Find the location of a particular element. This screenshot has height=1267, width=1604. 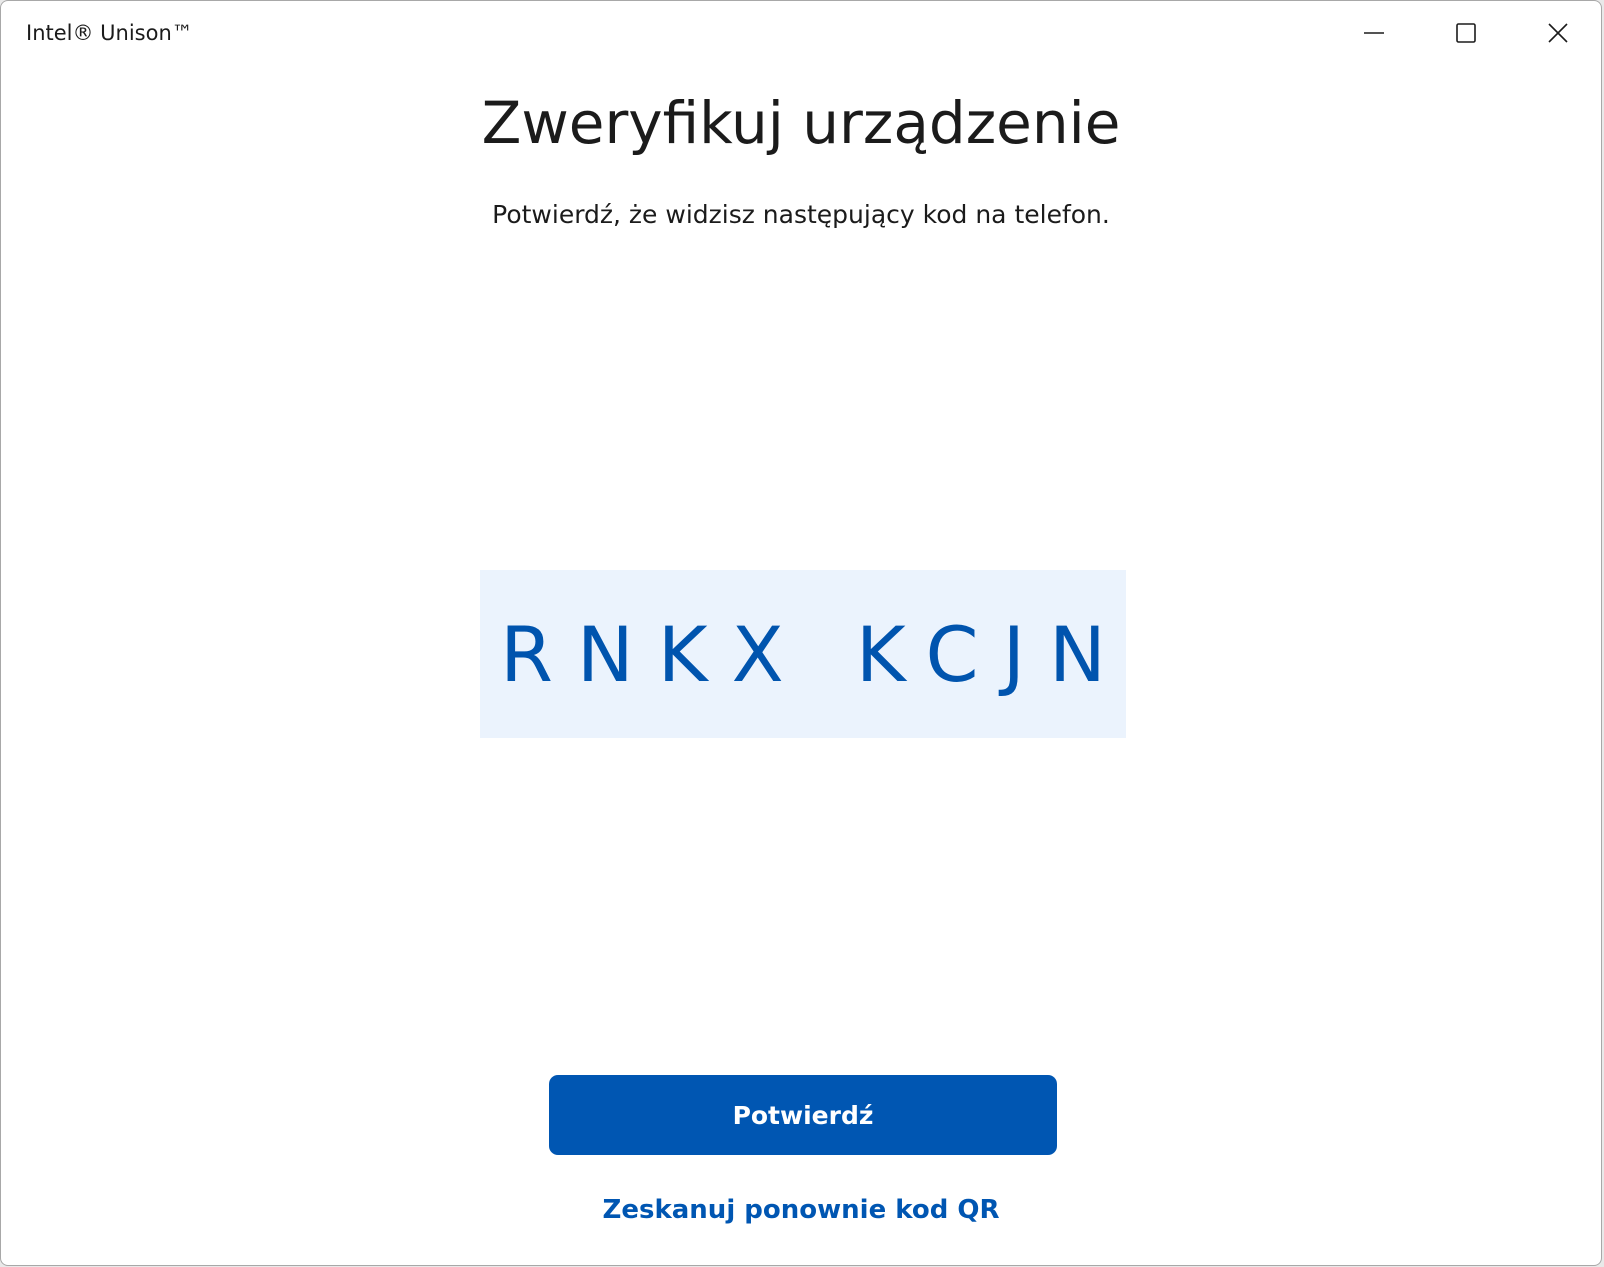

title-bar: Intel® Unison™ is located at coordinates (801, 33).